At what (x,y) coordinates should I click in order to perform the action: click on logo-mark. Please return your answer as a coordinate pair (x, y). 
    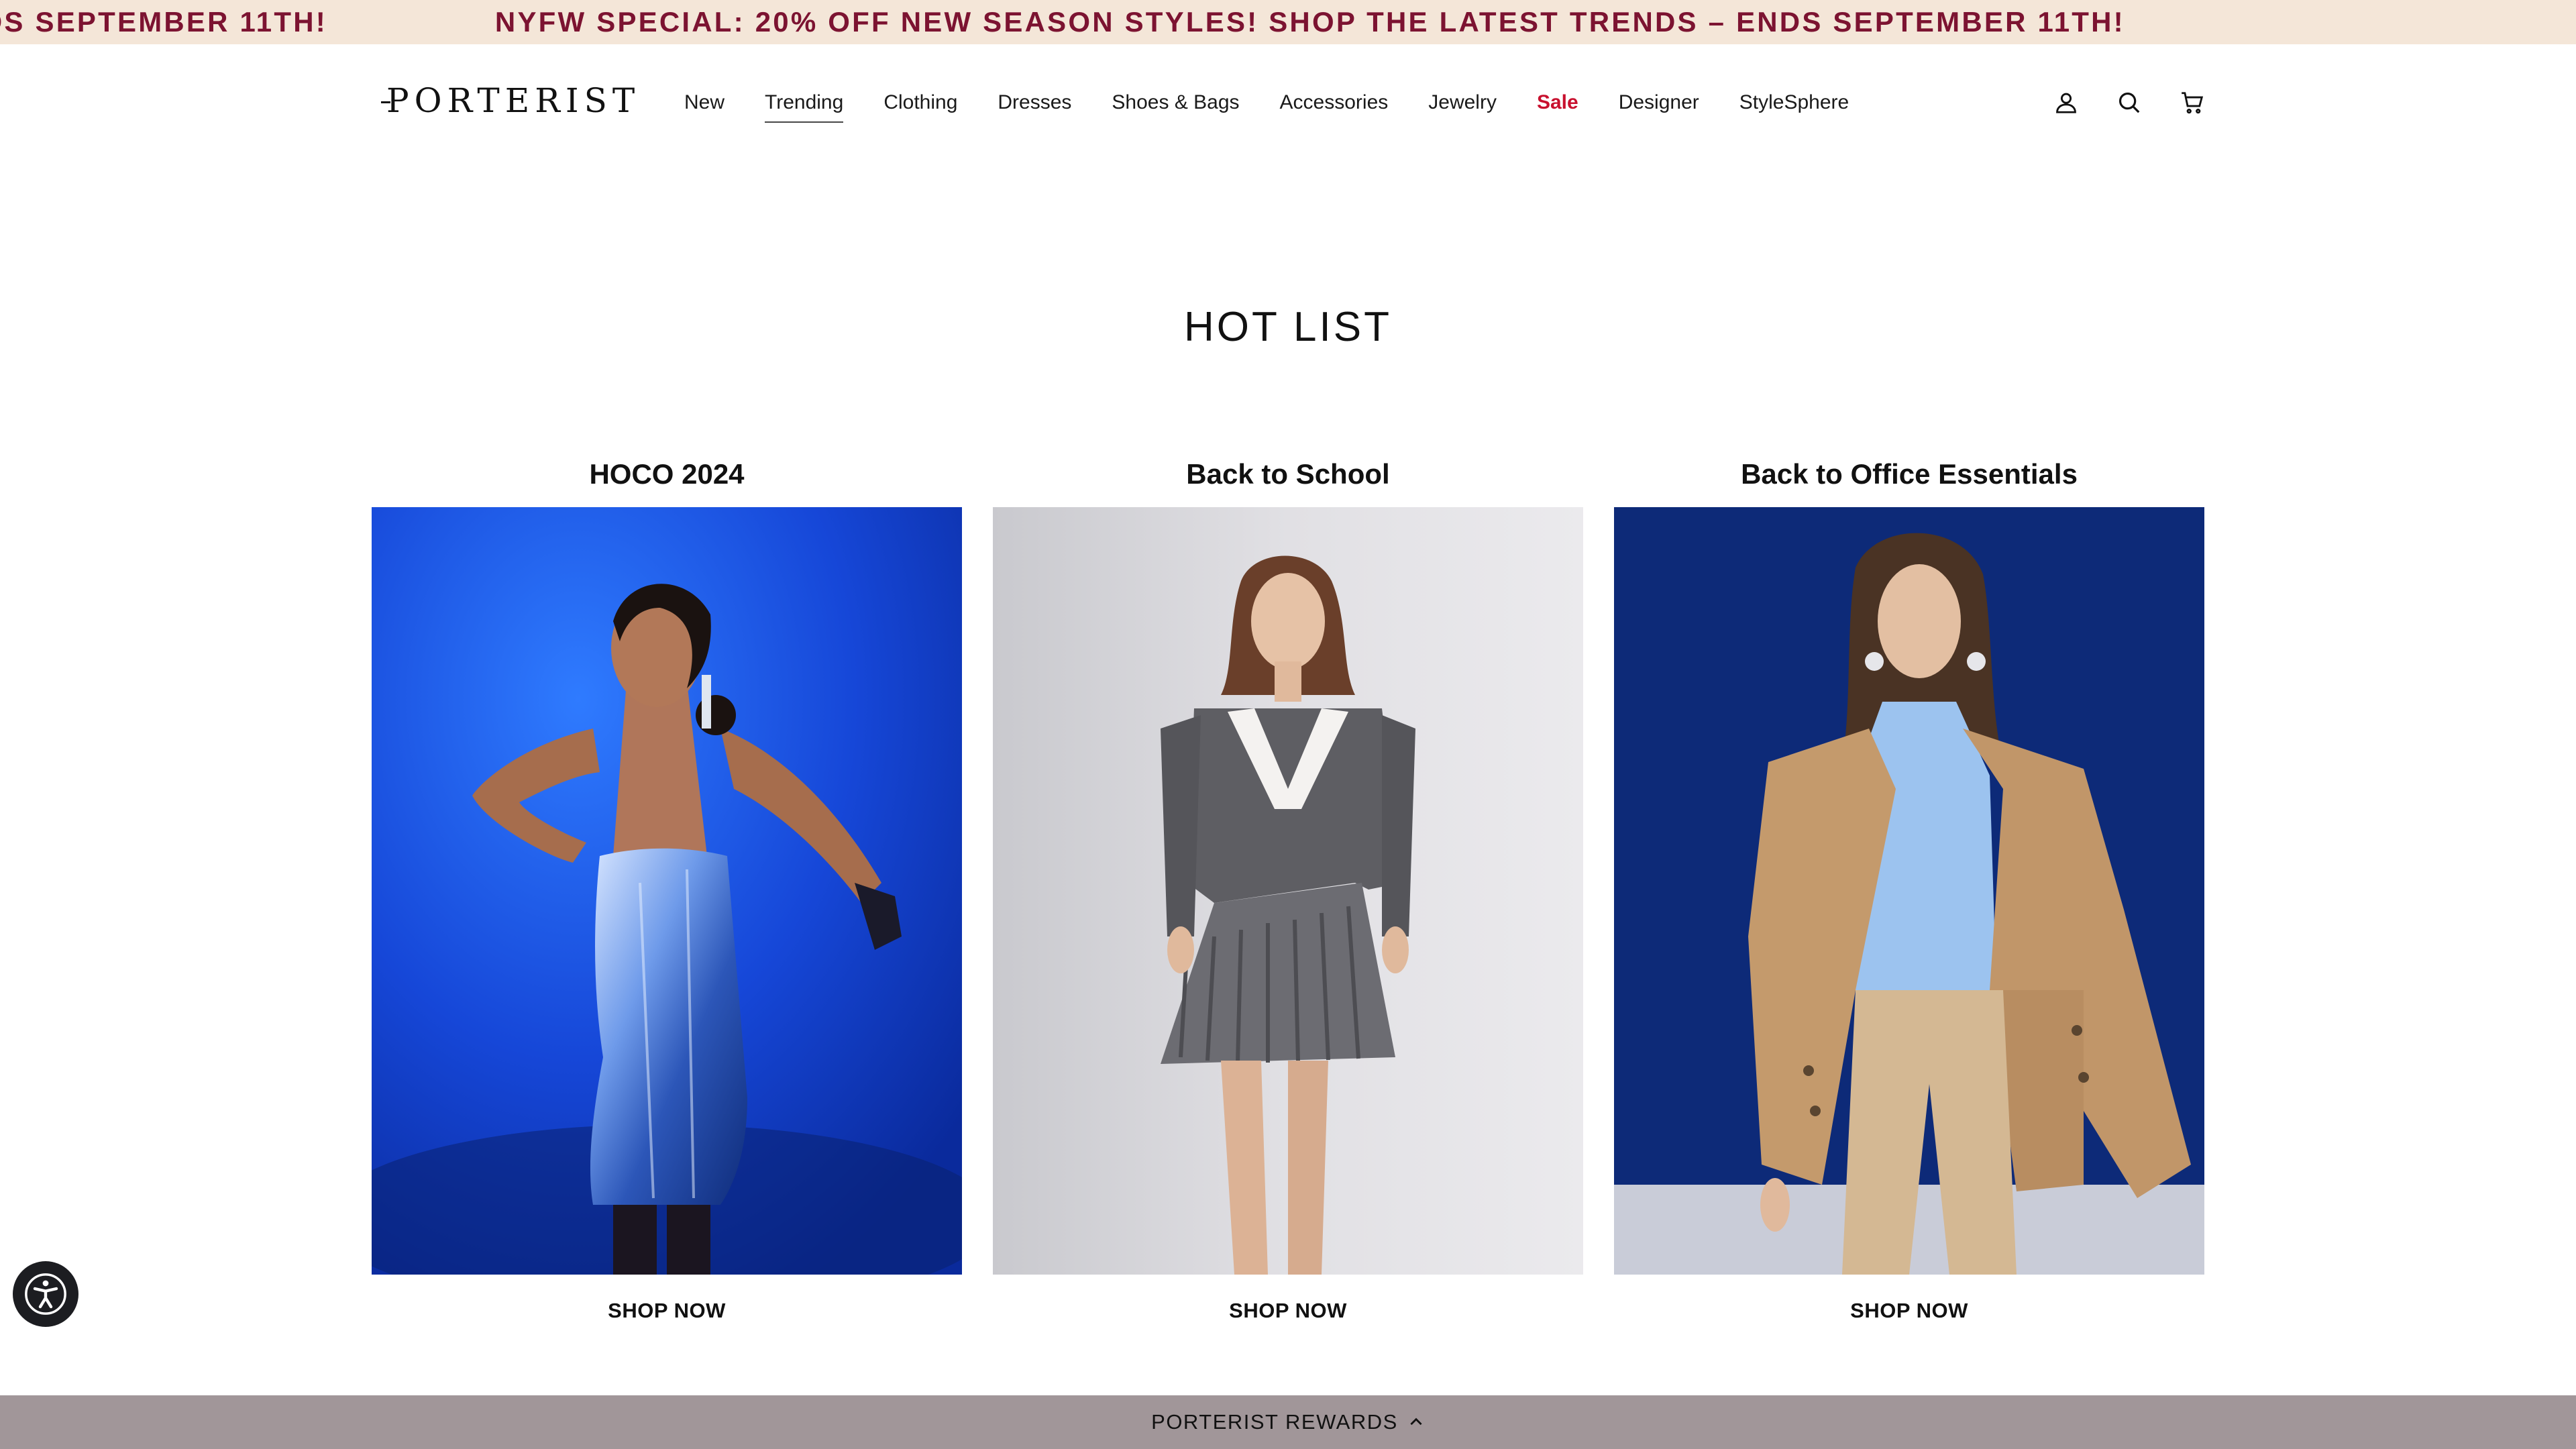
    Looking at the image, I should click on (385, 102).